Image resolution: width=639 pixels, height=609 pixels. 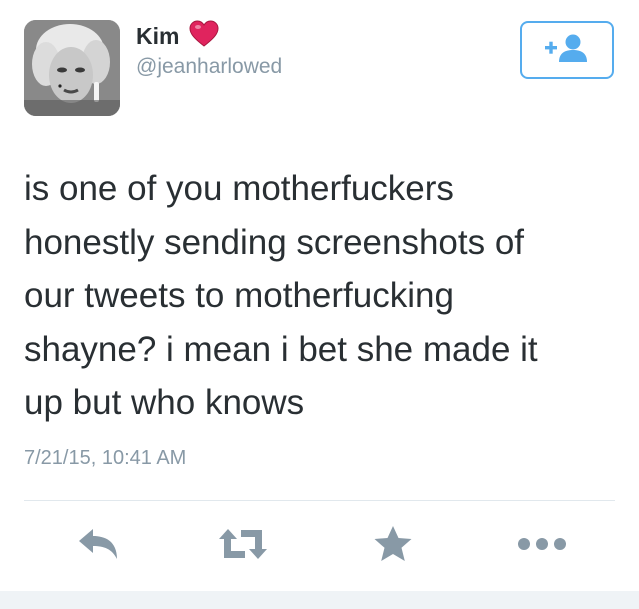 I want to click on more-button, so click(x=542, y=546).